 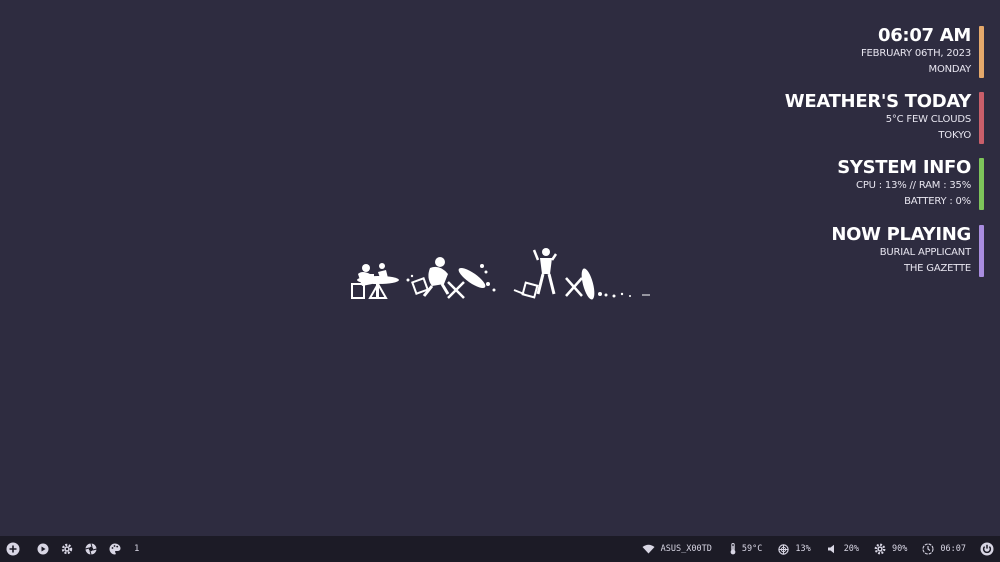 I want to click on wifi-module: ASUS_X00TD, so click(x=677, y=549).